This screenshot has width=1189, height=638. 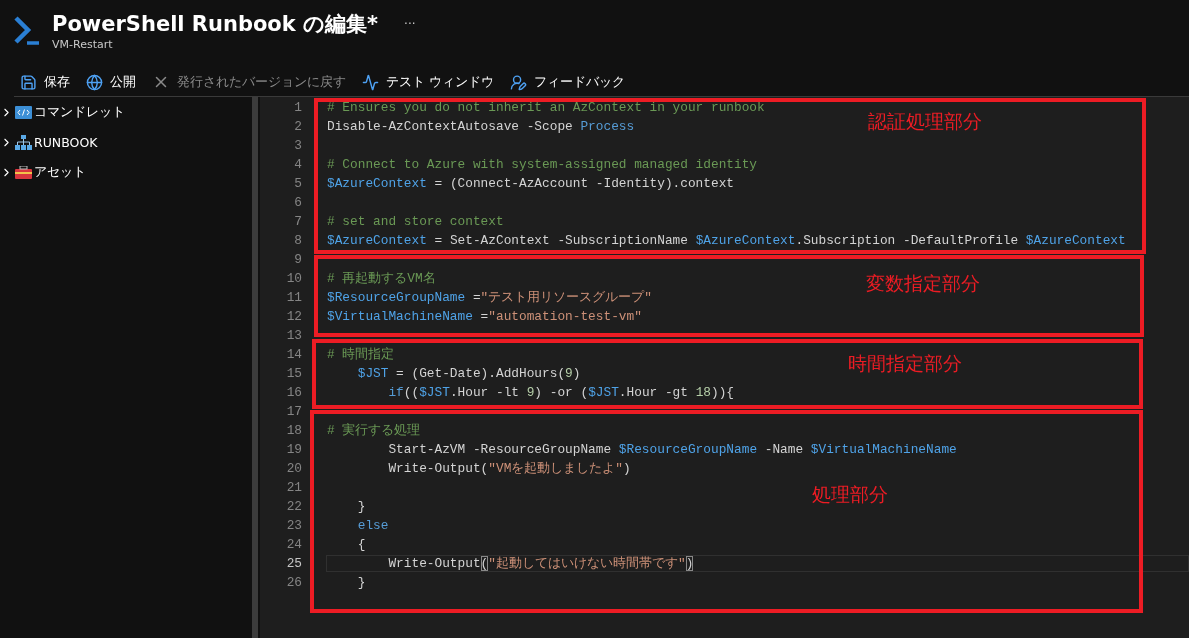 I want to click on code-line: Disable-AzContextAutosave -Scope Process, so click(x=481, y=126).